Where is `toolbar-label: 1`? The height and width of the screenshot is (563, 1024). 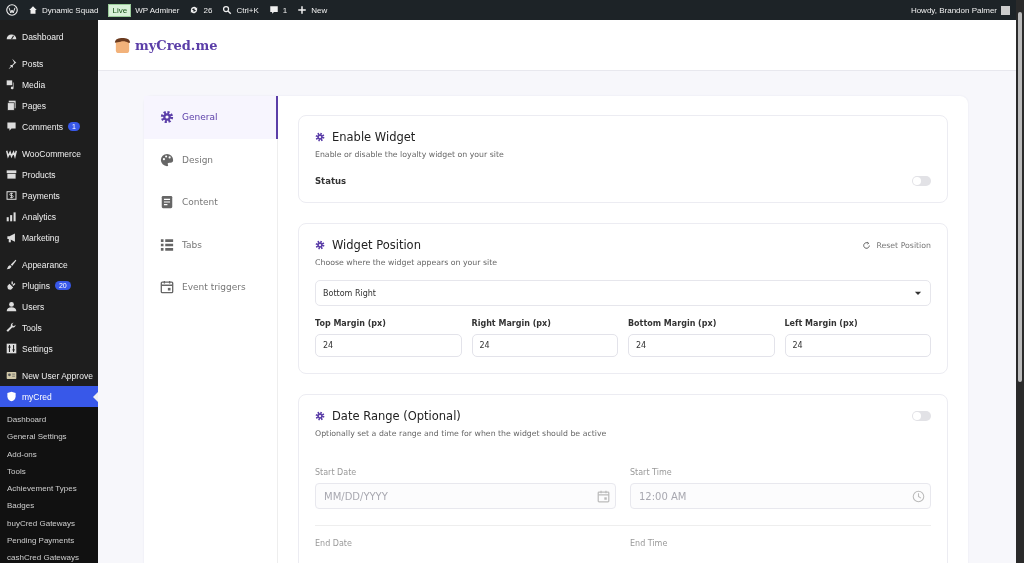
toolbar-label: 1 is located at coordinates (285, 10).